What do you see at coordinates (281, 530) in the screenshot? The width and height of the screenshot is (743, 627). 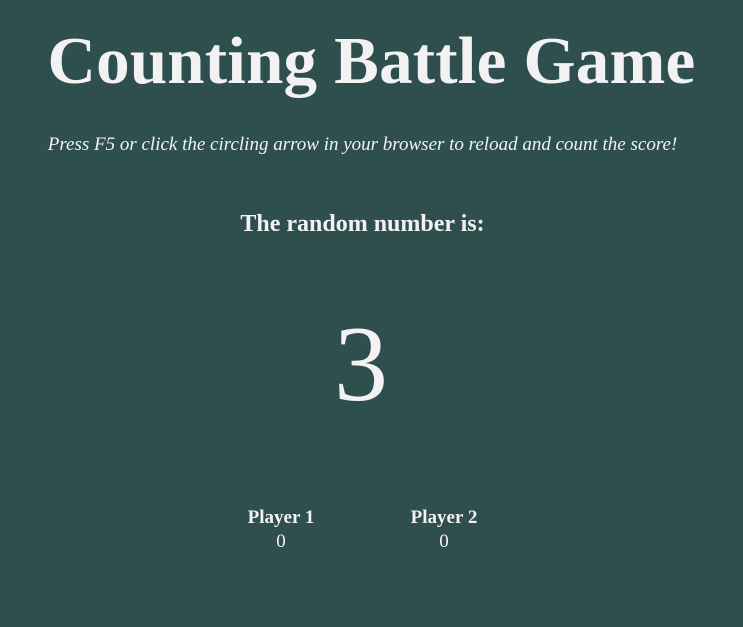 I see `player-1-scoreboard: Player 1 0` at bounding box center [281, 530].